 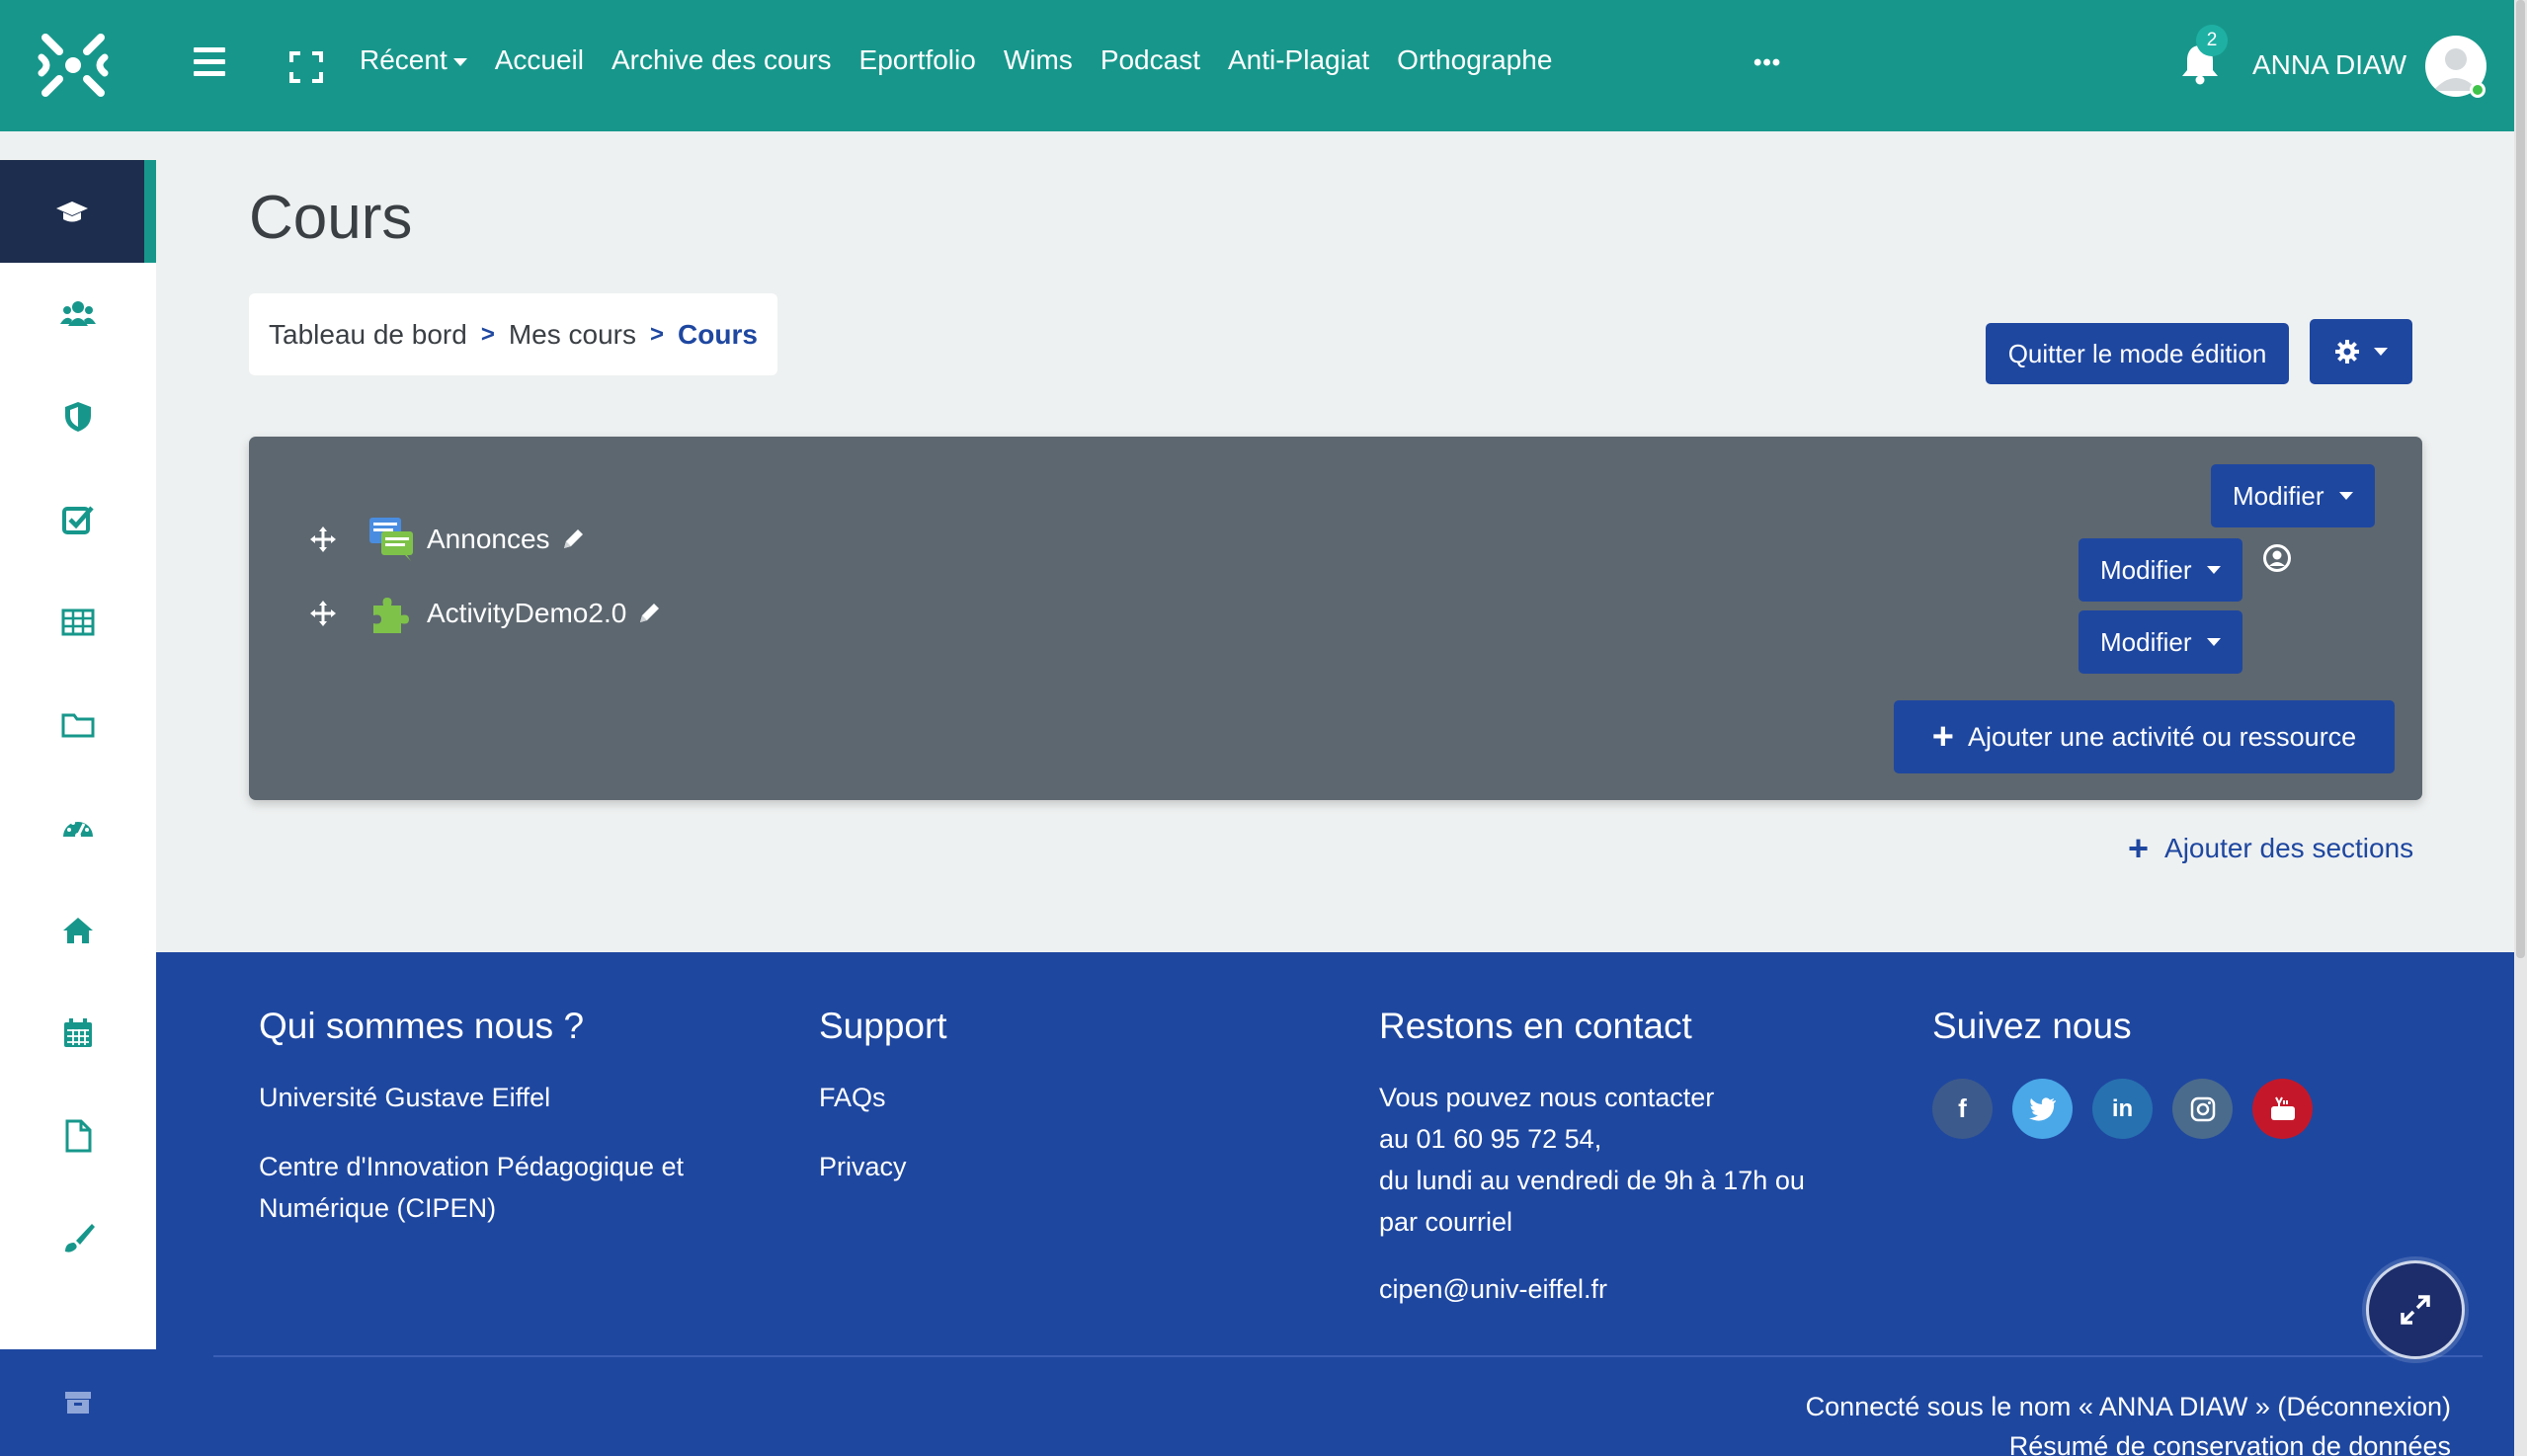 I want to click on table-icon, so click(x=78, y=622).